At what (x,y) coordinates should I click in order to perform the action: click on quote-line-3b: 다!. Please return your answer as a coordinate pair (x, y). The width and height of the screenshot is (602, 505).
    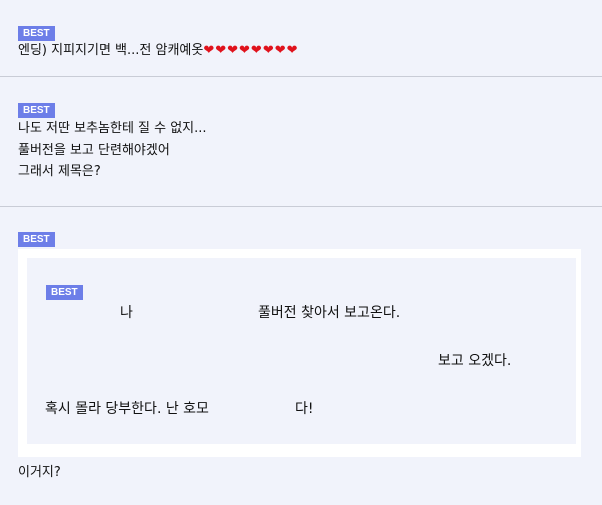
    Looking at the image, I should click on (304, 409).